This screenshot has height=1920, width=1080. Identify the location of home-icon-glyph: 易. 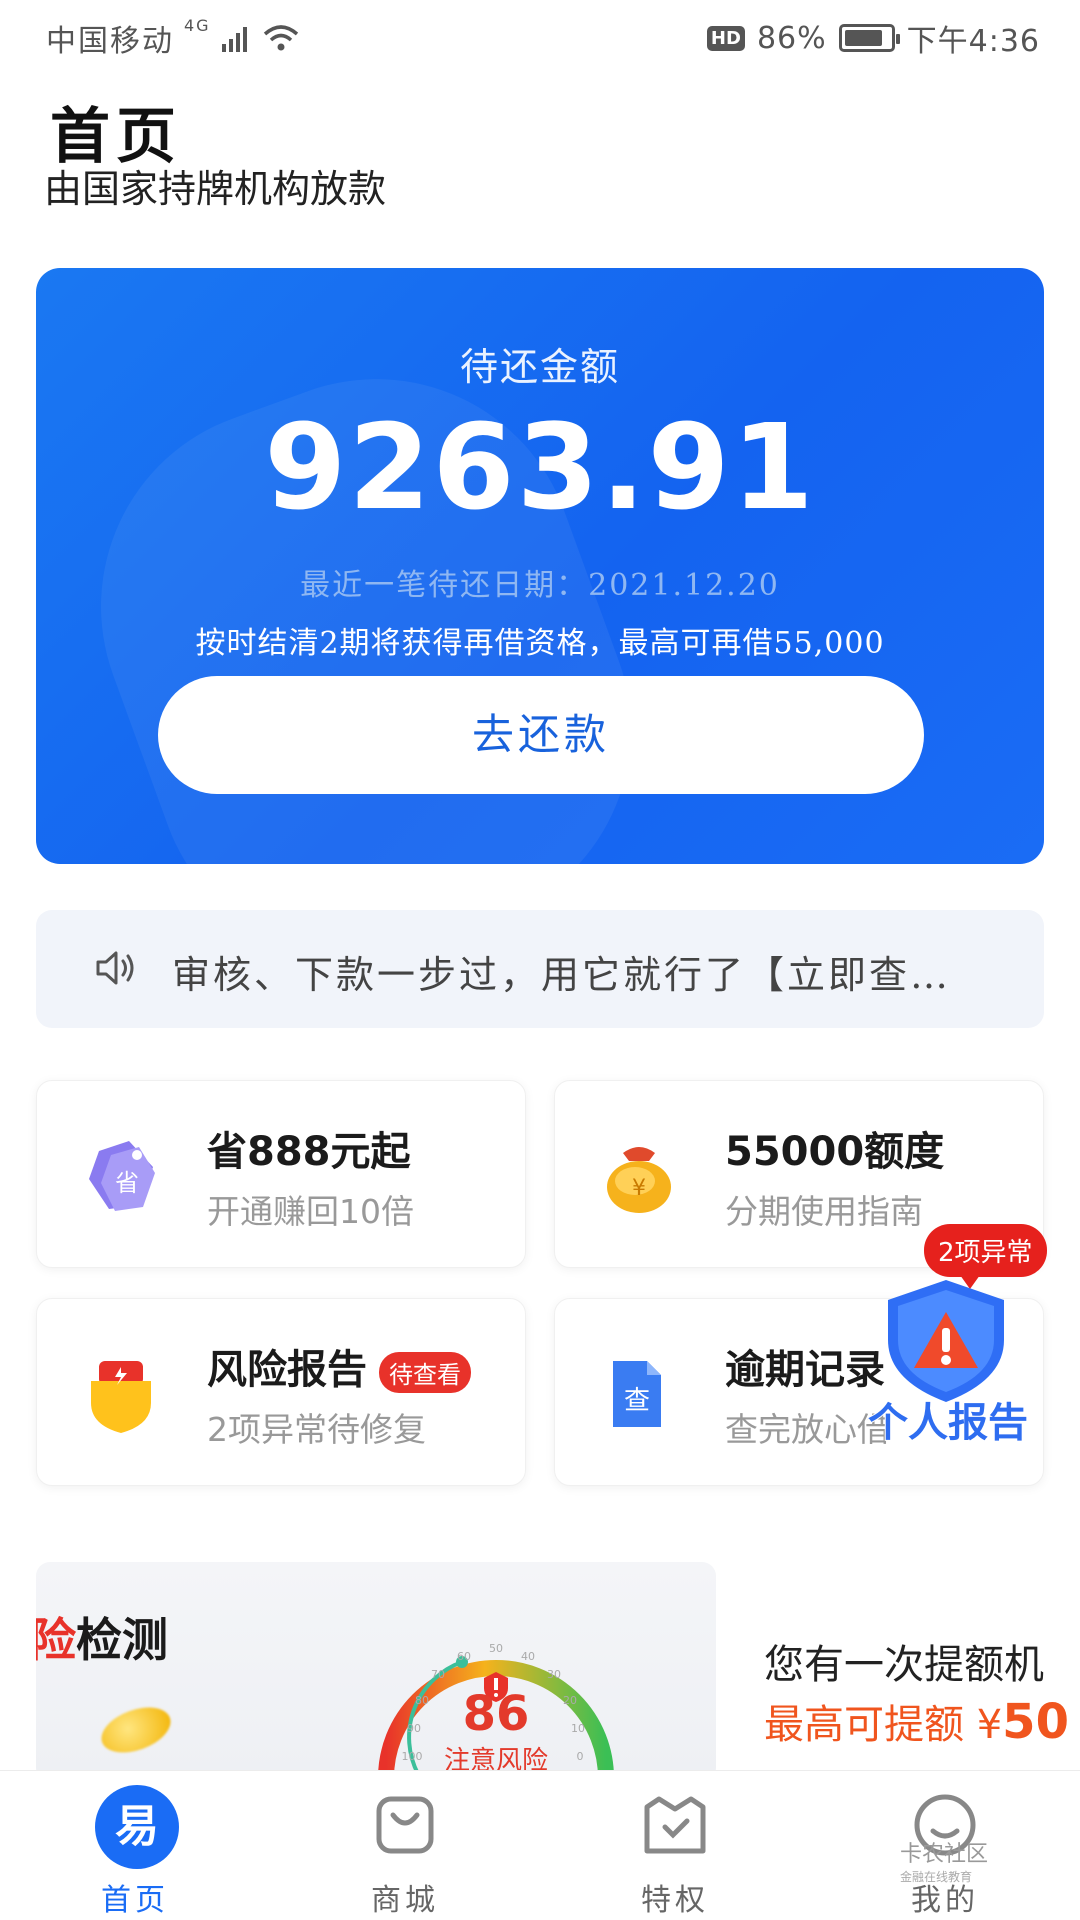
(137, 1827).